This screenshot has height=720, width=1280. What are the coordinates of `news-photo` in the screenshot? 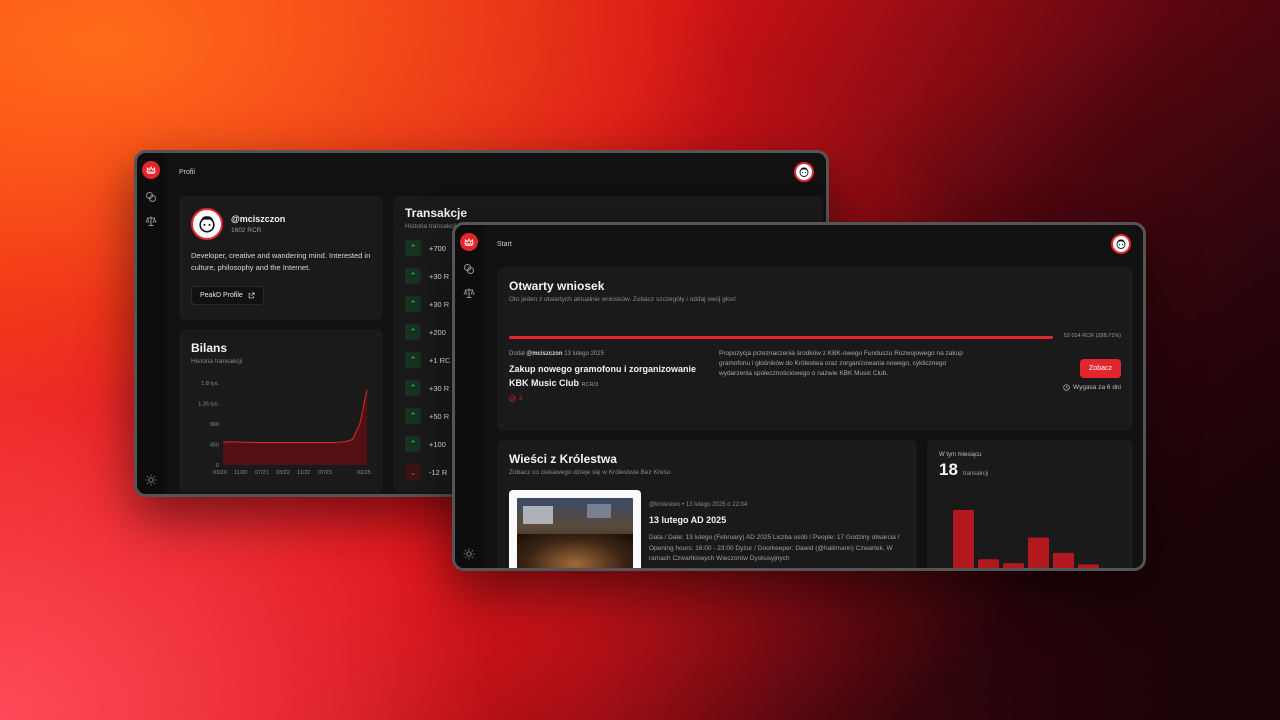 It's located at (575, 533).